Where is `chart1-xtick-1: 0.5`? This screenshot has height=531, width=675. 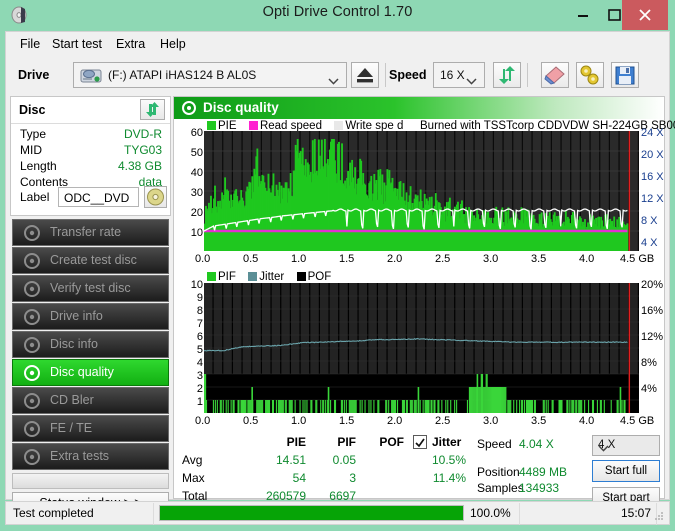 chart1-xtick-1: 0.5 is located at coordinates (251, 259).